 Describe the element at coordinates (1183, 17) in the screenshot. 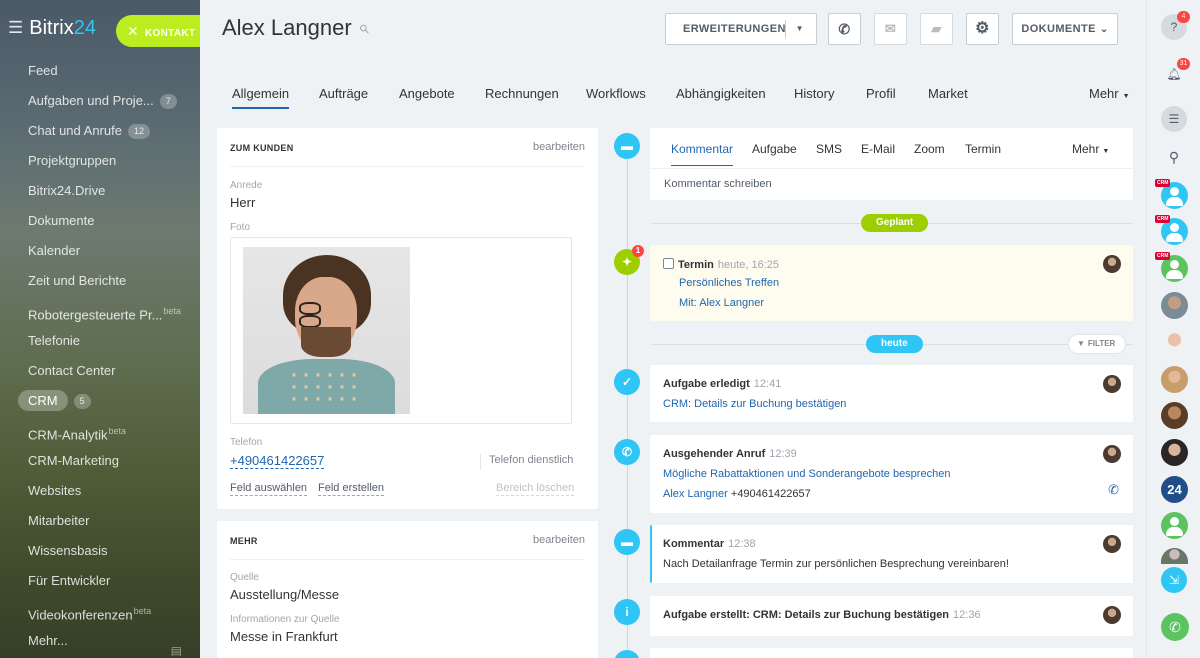

I see `help-badge: 4` at that location.